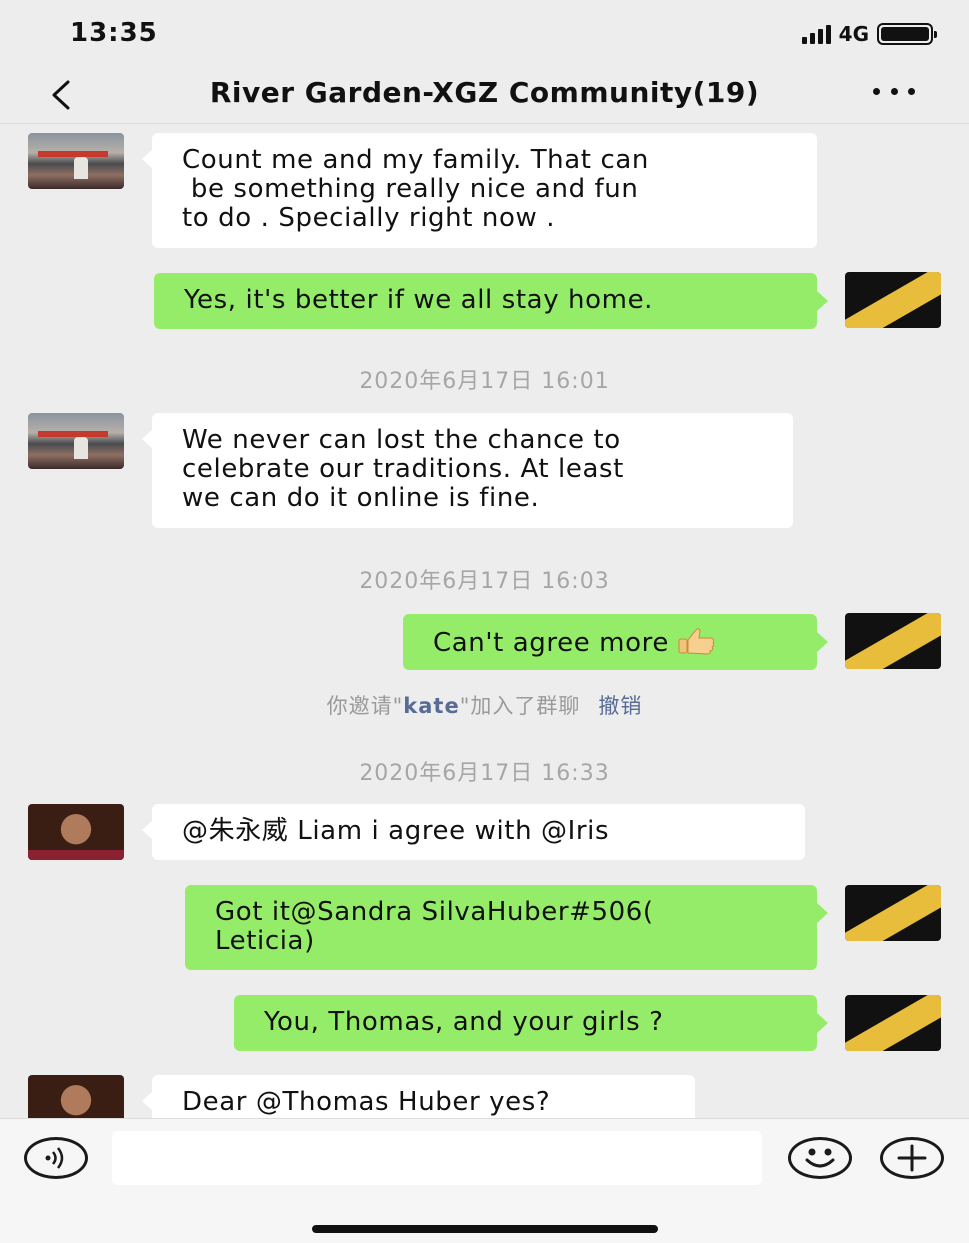 Image resolution: width=969 pixels, height=1243 pixels. I want to click on message-line: Can't agree more, so click(551, 643).